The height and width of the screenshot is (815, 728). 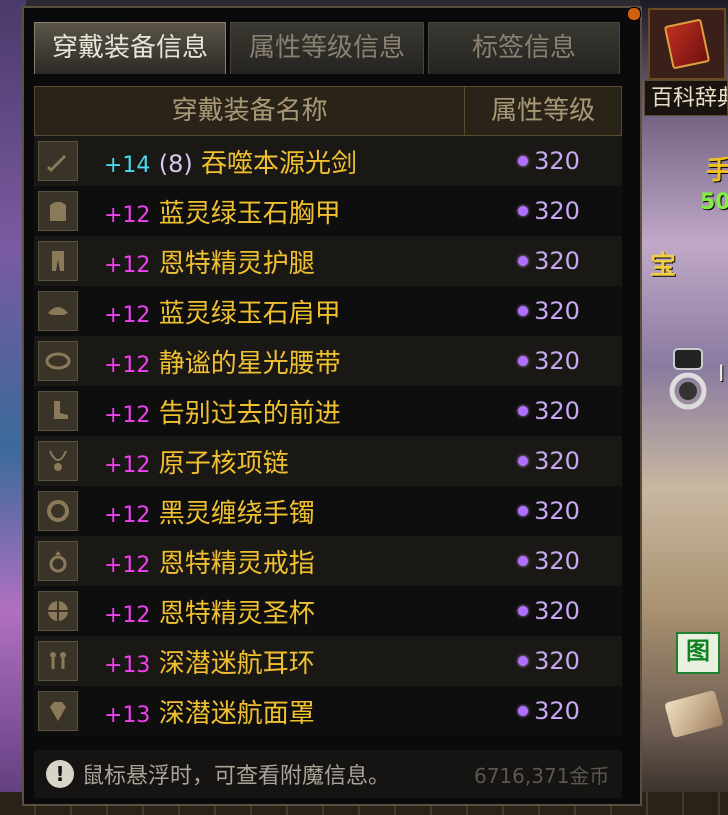 What do you see at coordinates (717, 171) in the screenshot?
I see `background-text-fragment: 手` at bounding box center [717, 171].